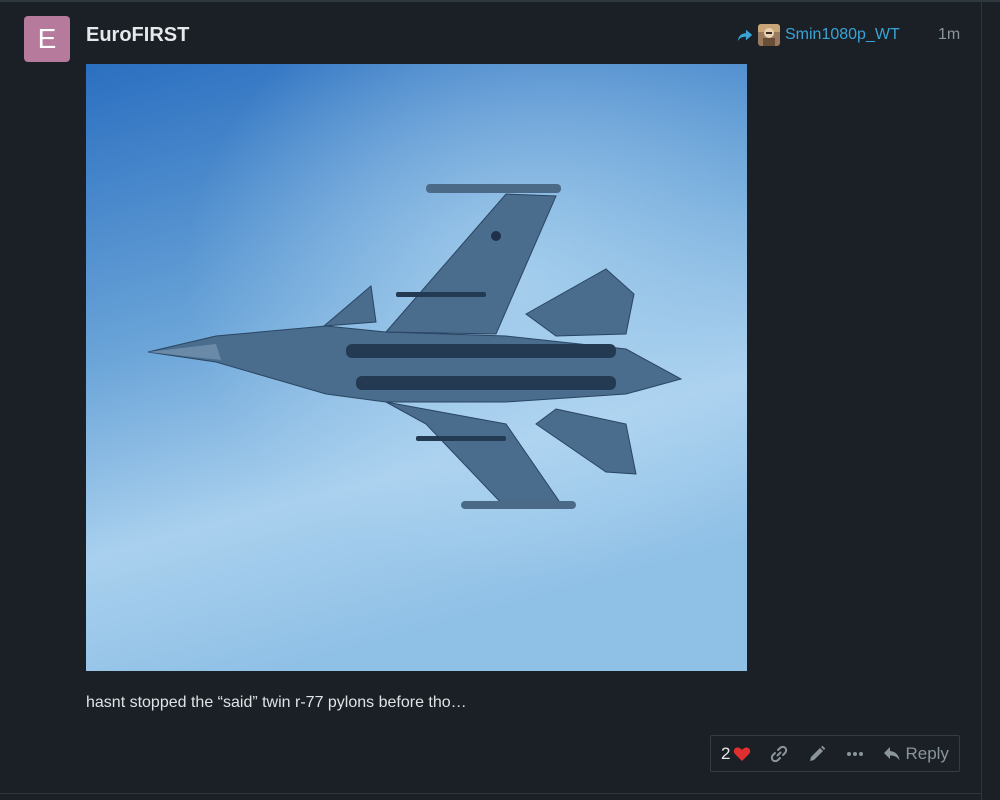  I want to click on post-username: EuroFIRST, so click(137, 35).